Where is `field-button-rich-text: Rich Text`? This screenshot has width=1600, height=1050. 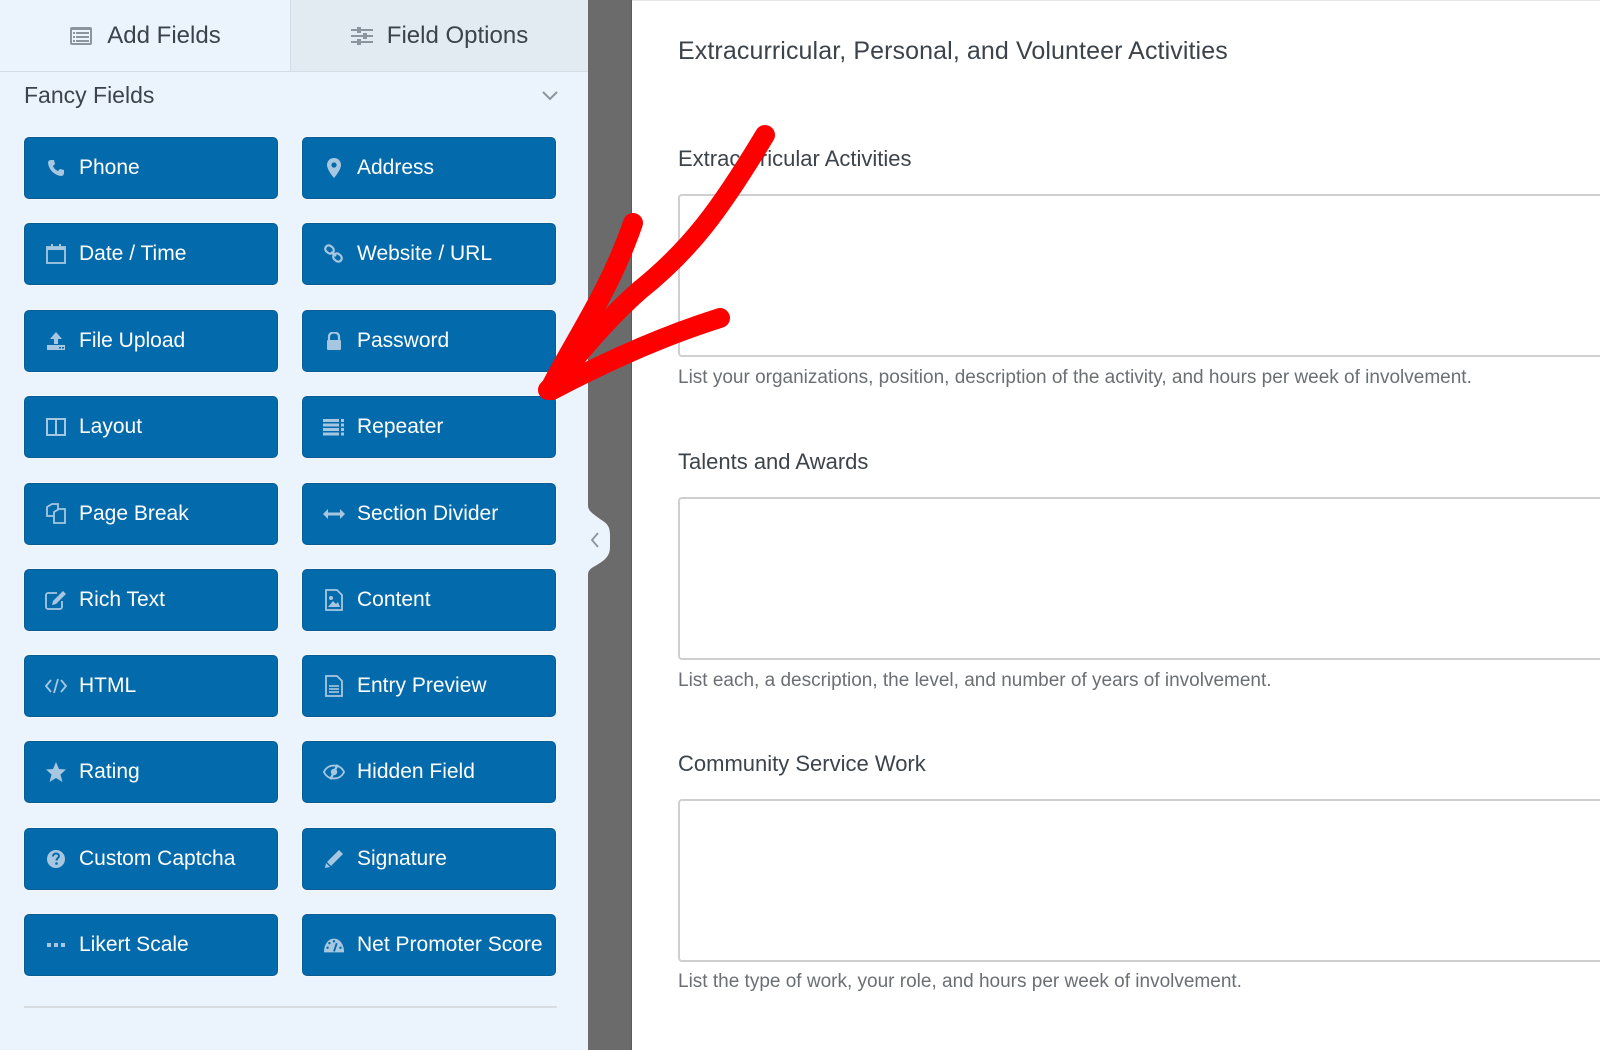
field-button-rich-text: Rich Text is located at coordinates (151, 600).